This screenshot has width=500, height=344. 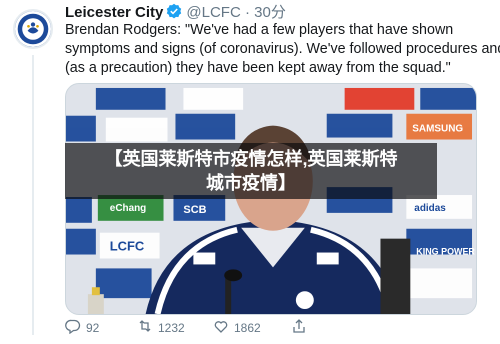 I want to click on reply-button: 92, so click(x=82, y=327).